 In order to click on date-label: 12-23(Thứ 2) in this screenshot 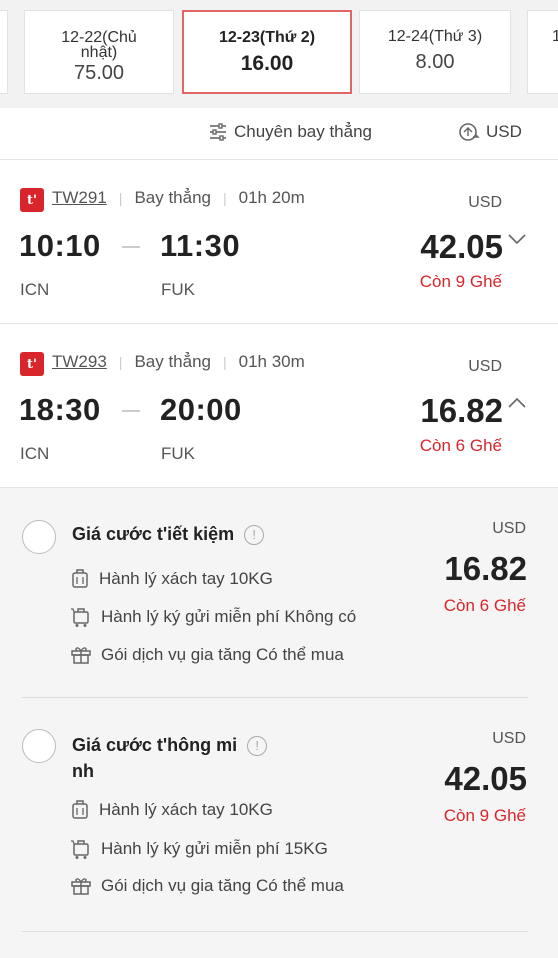, I will do `click(267, 37)`.